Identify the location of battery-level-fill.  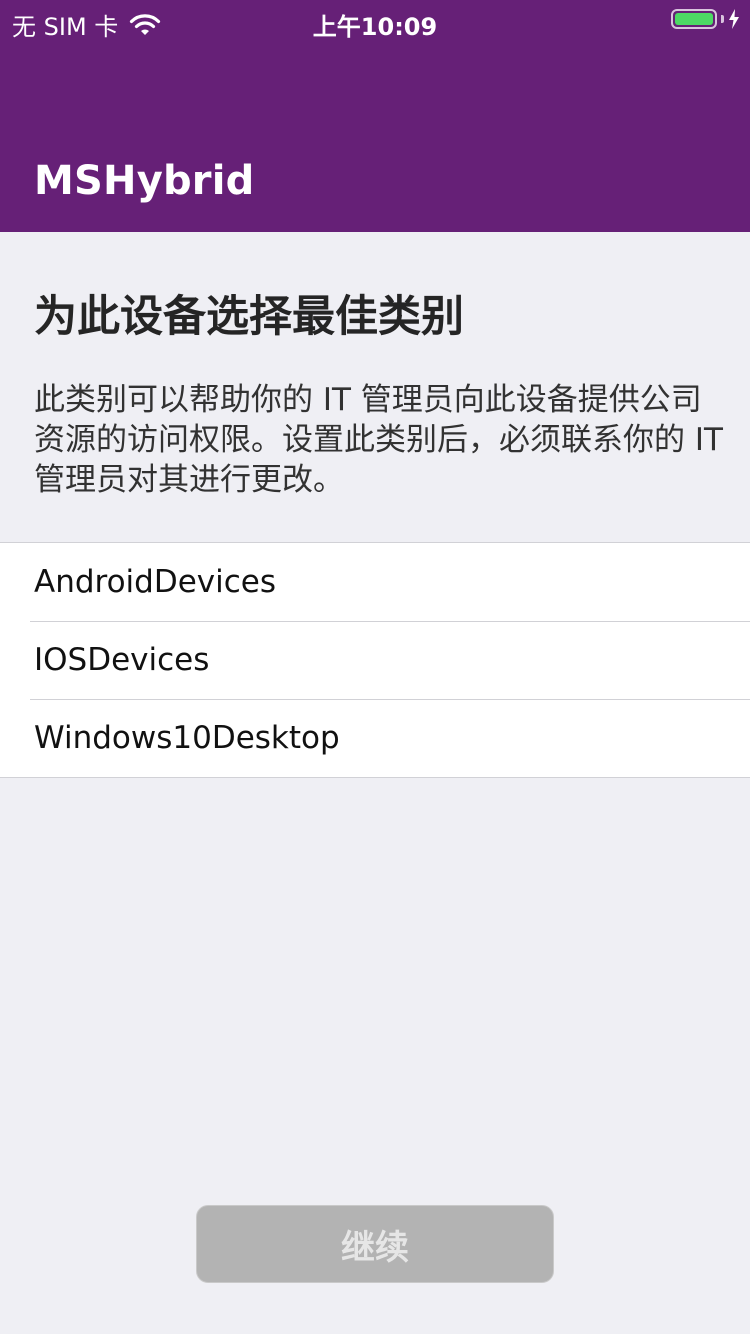
(694, 19).